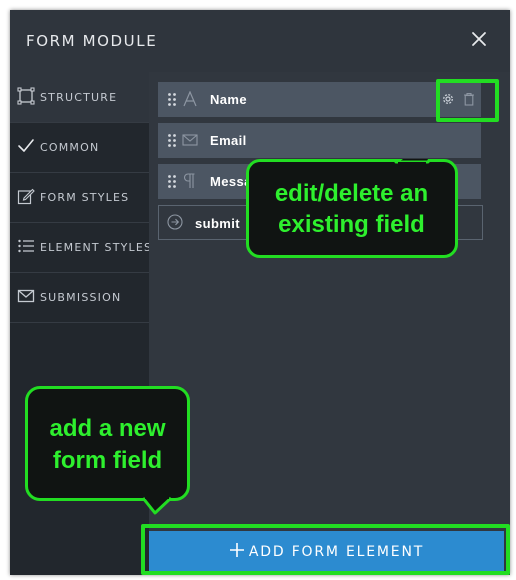 The width and height of the screenshot is (516, 580). What do you see at coordinates (107, 460) in the screenshot?
I see `callout-line: form field` at bounding box center [107, 460].